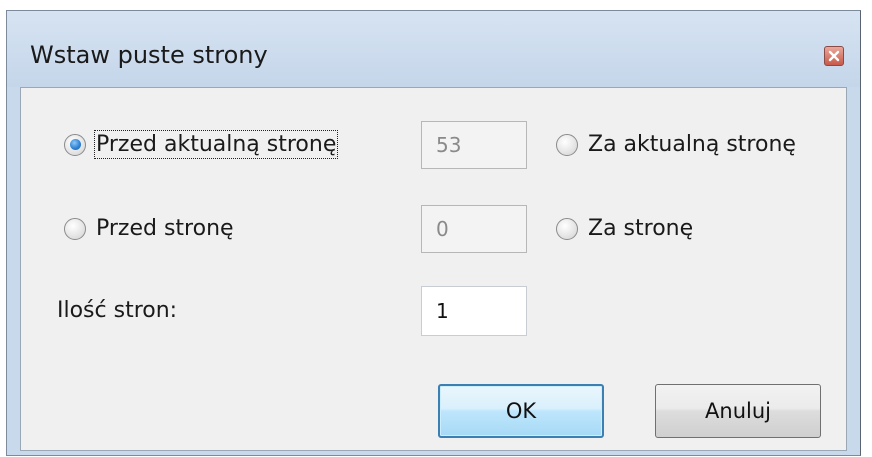 This screenshot has width=872, height=457. What do you see at coordinates (641, 228) in the screenshot?
I see `radio-after-page-label: Za stronę` at bounding box center [641, 228].